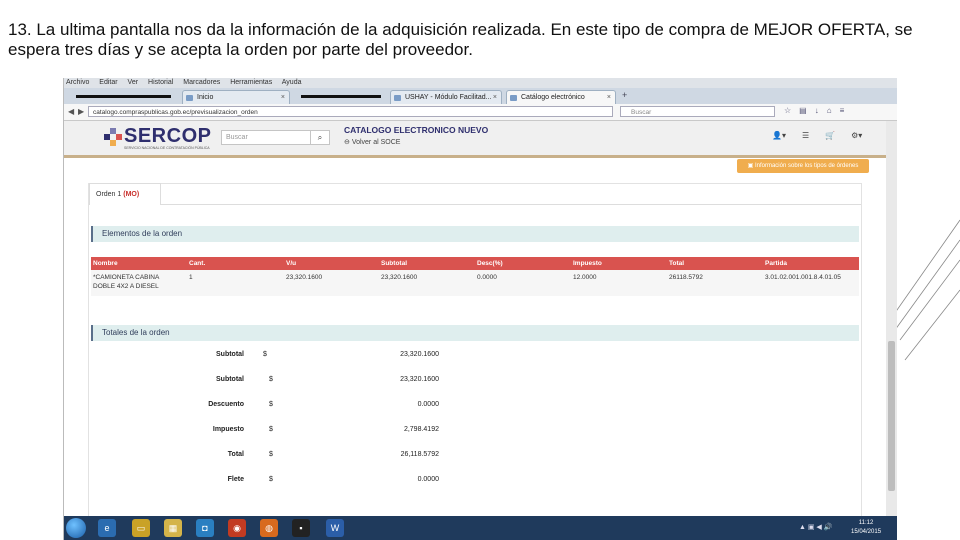 The width and height of the screenshot is (960, 540). Describe the element at coordinates (131, 194) in the screenshot. I see `order-tab-code: (MO)` at that location.